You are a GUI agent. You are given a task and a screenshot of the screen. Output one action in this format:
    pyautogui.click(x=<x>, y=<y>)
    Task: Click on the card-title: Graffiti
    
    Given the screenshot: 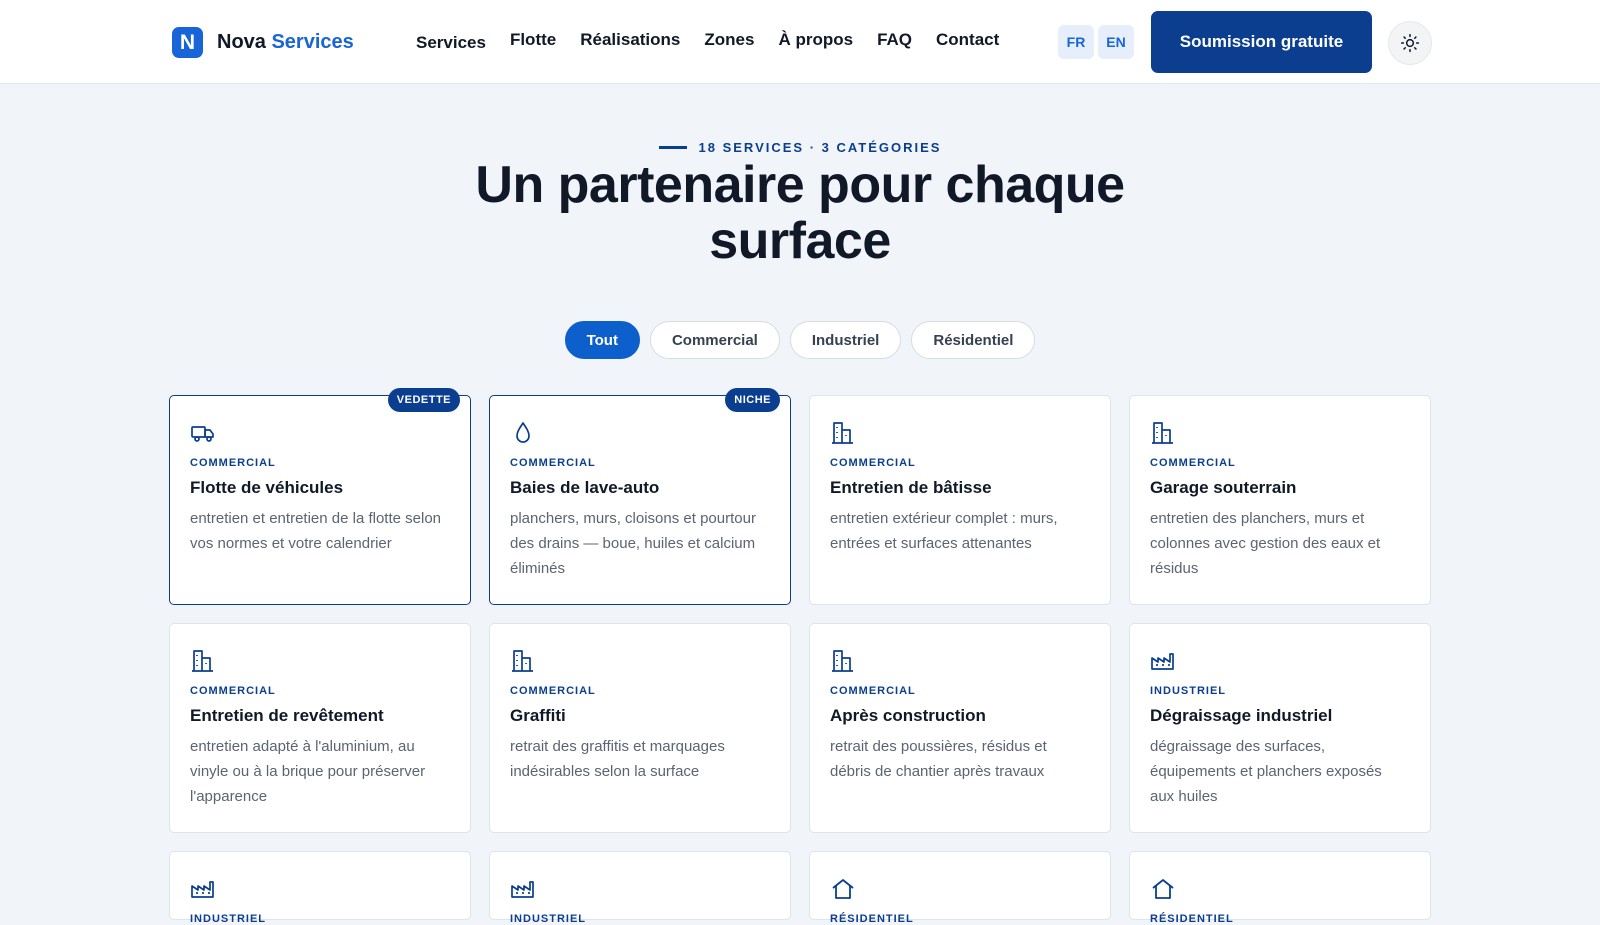 What is the action you would take?
    pyautogui.click(x=538, y=715)
    